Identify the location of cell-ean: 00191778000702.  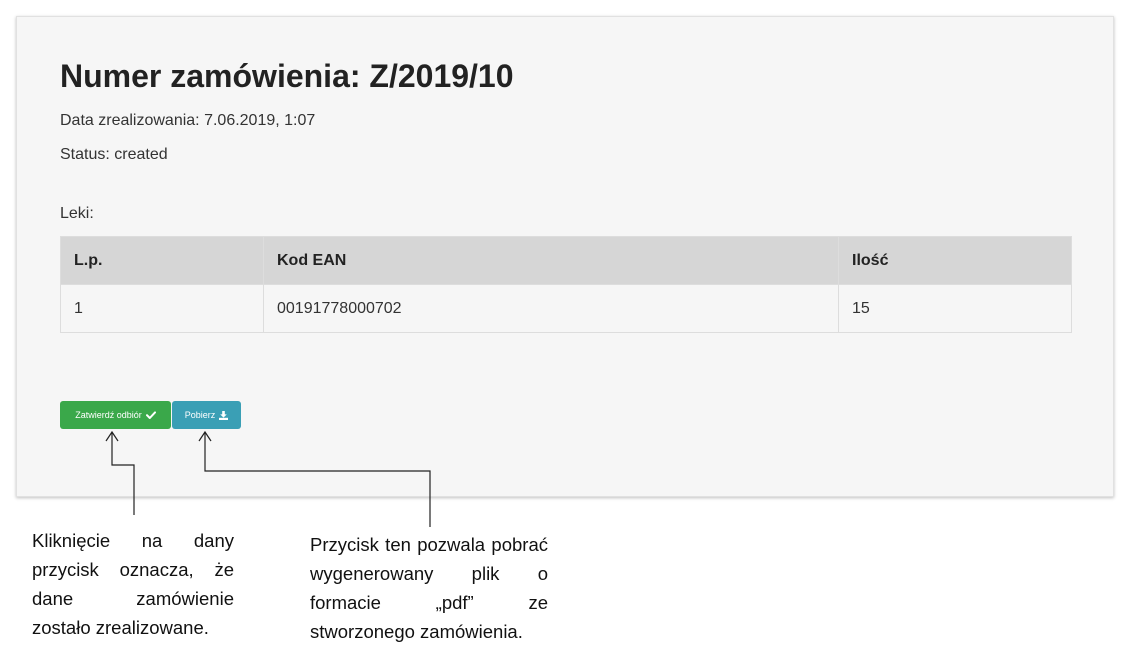
(551, 308).